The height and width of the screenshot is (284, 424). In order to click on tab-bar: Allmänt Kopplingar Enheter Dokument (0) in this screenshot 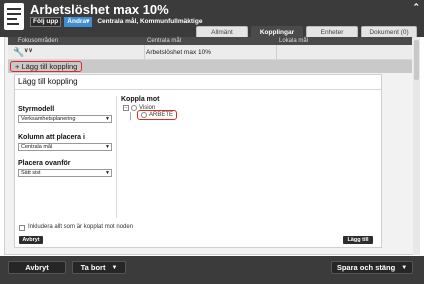, I will do `click(306, 31)`.